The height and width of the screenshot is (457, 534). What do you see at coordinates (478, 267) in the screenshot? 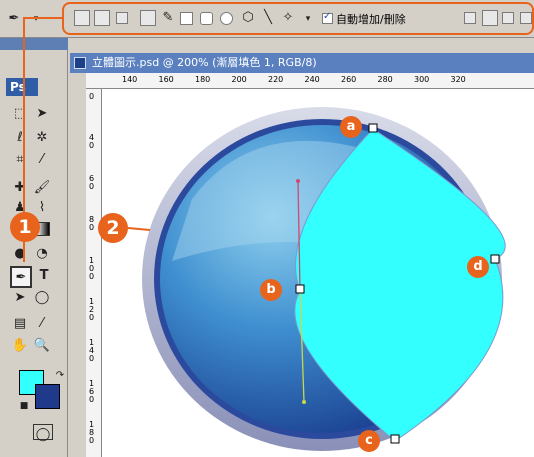
I see `callout-badge-d: d` at bounding box center [478, 267].